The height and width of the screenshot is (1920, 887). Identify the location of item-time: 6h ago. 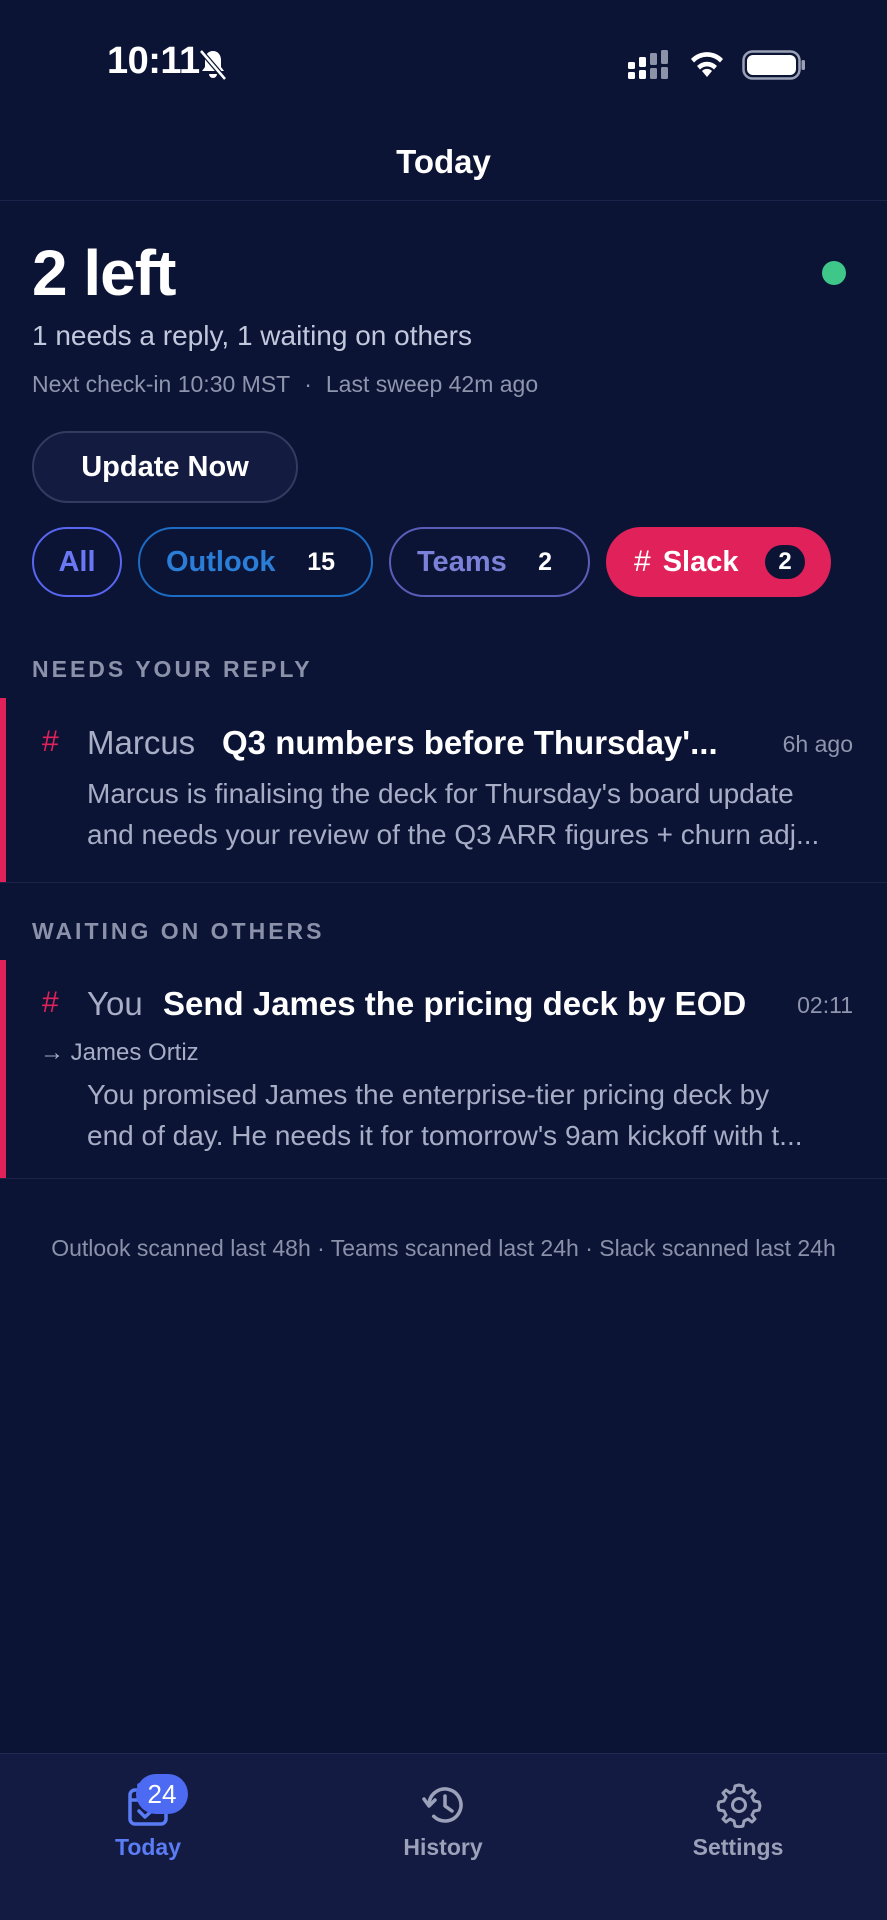
(817, 744).